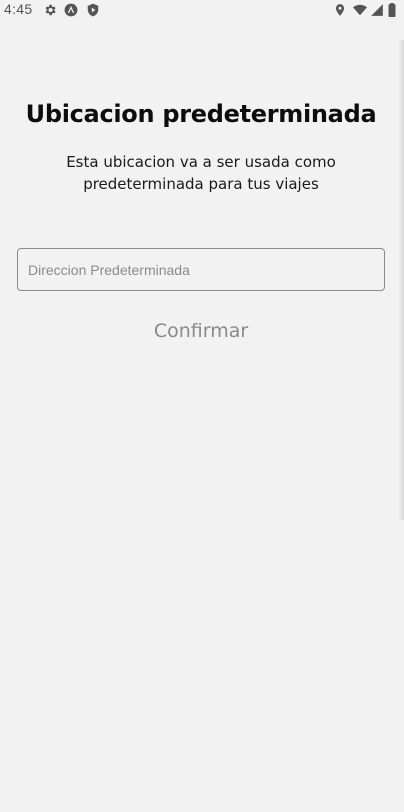 This screenshot has height=812, width=404. Describe the element at coordinates (50, 10) in the screenshot. I see `settings-icon` at that location.